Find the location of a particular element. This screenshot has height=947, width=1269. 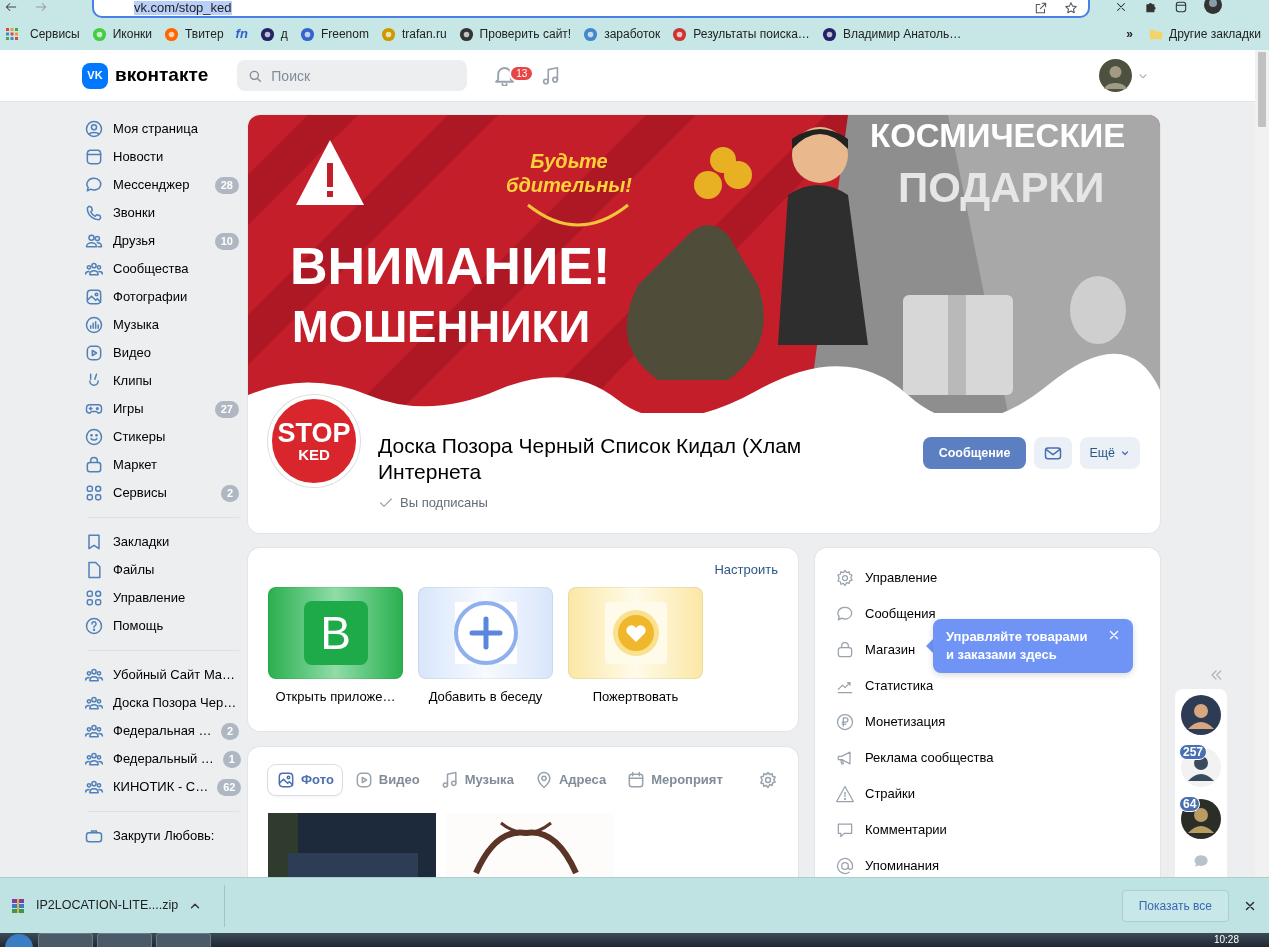

banner-side-title: КОСМИЧЕСКИЕ is located at coordinates (998, 135).